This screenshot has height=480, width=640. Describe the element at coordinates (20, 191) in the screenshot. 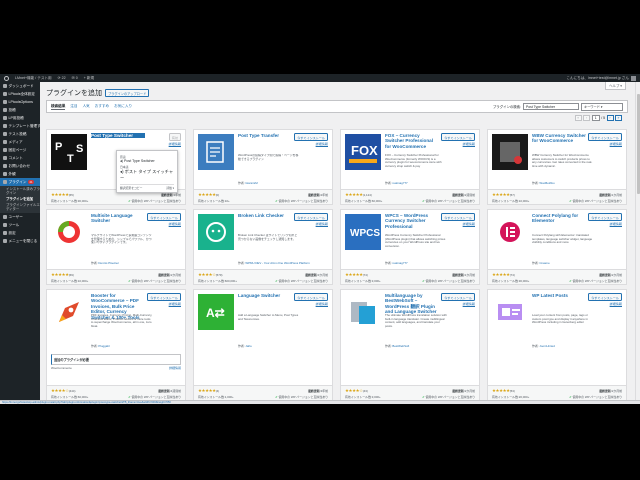

I see `submenu-item: インストール済みプラグイン` at that location.